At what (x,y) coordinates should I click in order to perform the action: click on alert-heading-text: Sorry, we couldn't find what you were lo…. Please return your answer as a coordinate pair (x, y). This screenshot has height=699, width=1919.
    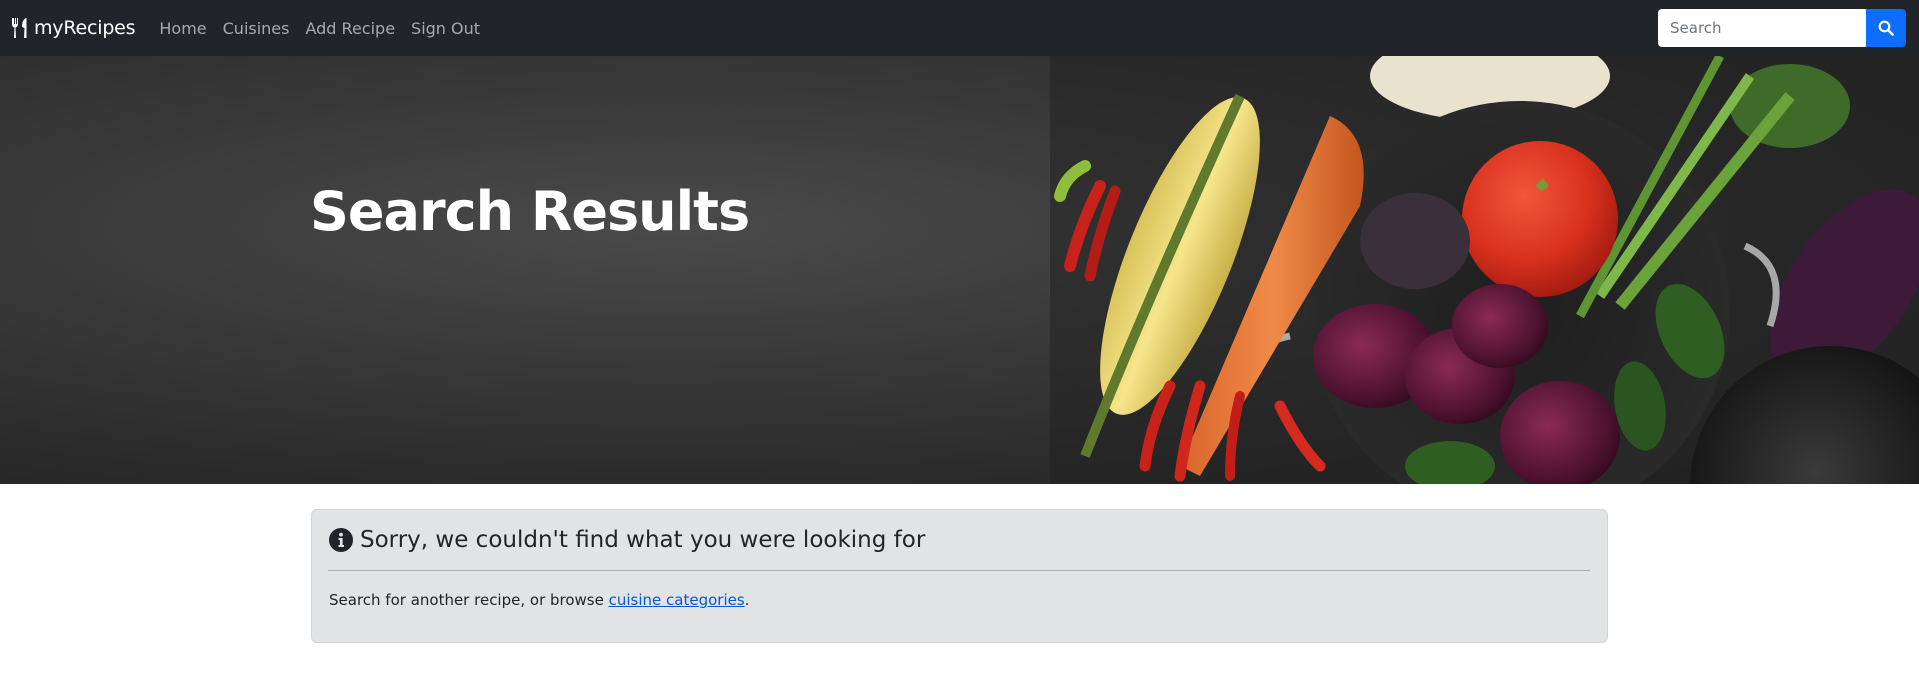
    Looking at the image, I should click on (643, 540).